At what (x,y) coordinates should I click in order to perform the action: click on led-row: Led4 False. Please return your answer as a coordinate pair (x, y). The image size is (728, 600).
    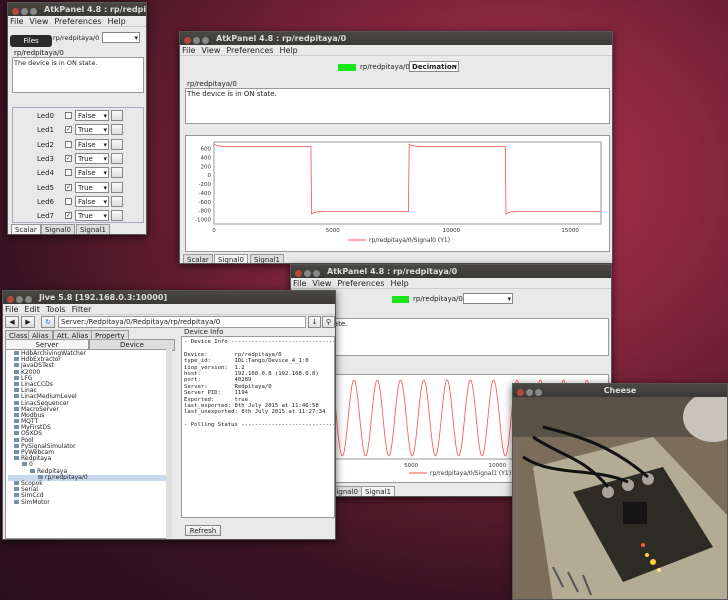
    Looking at the image, I should click on (78, 173).